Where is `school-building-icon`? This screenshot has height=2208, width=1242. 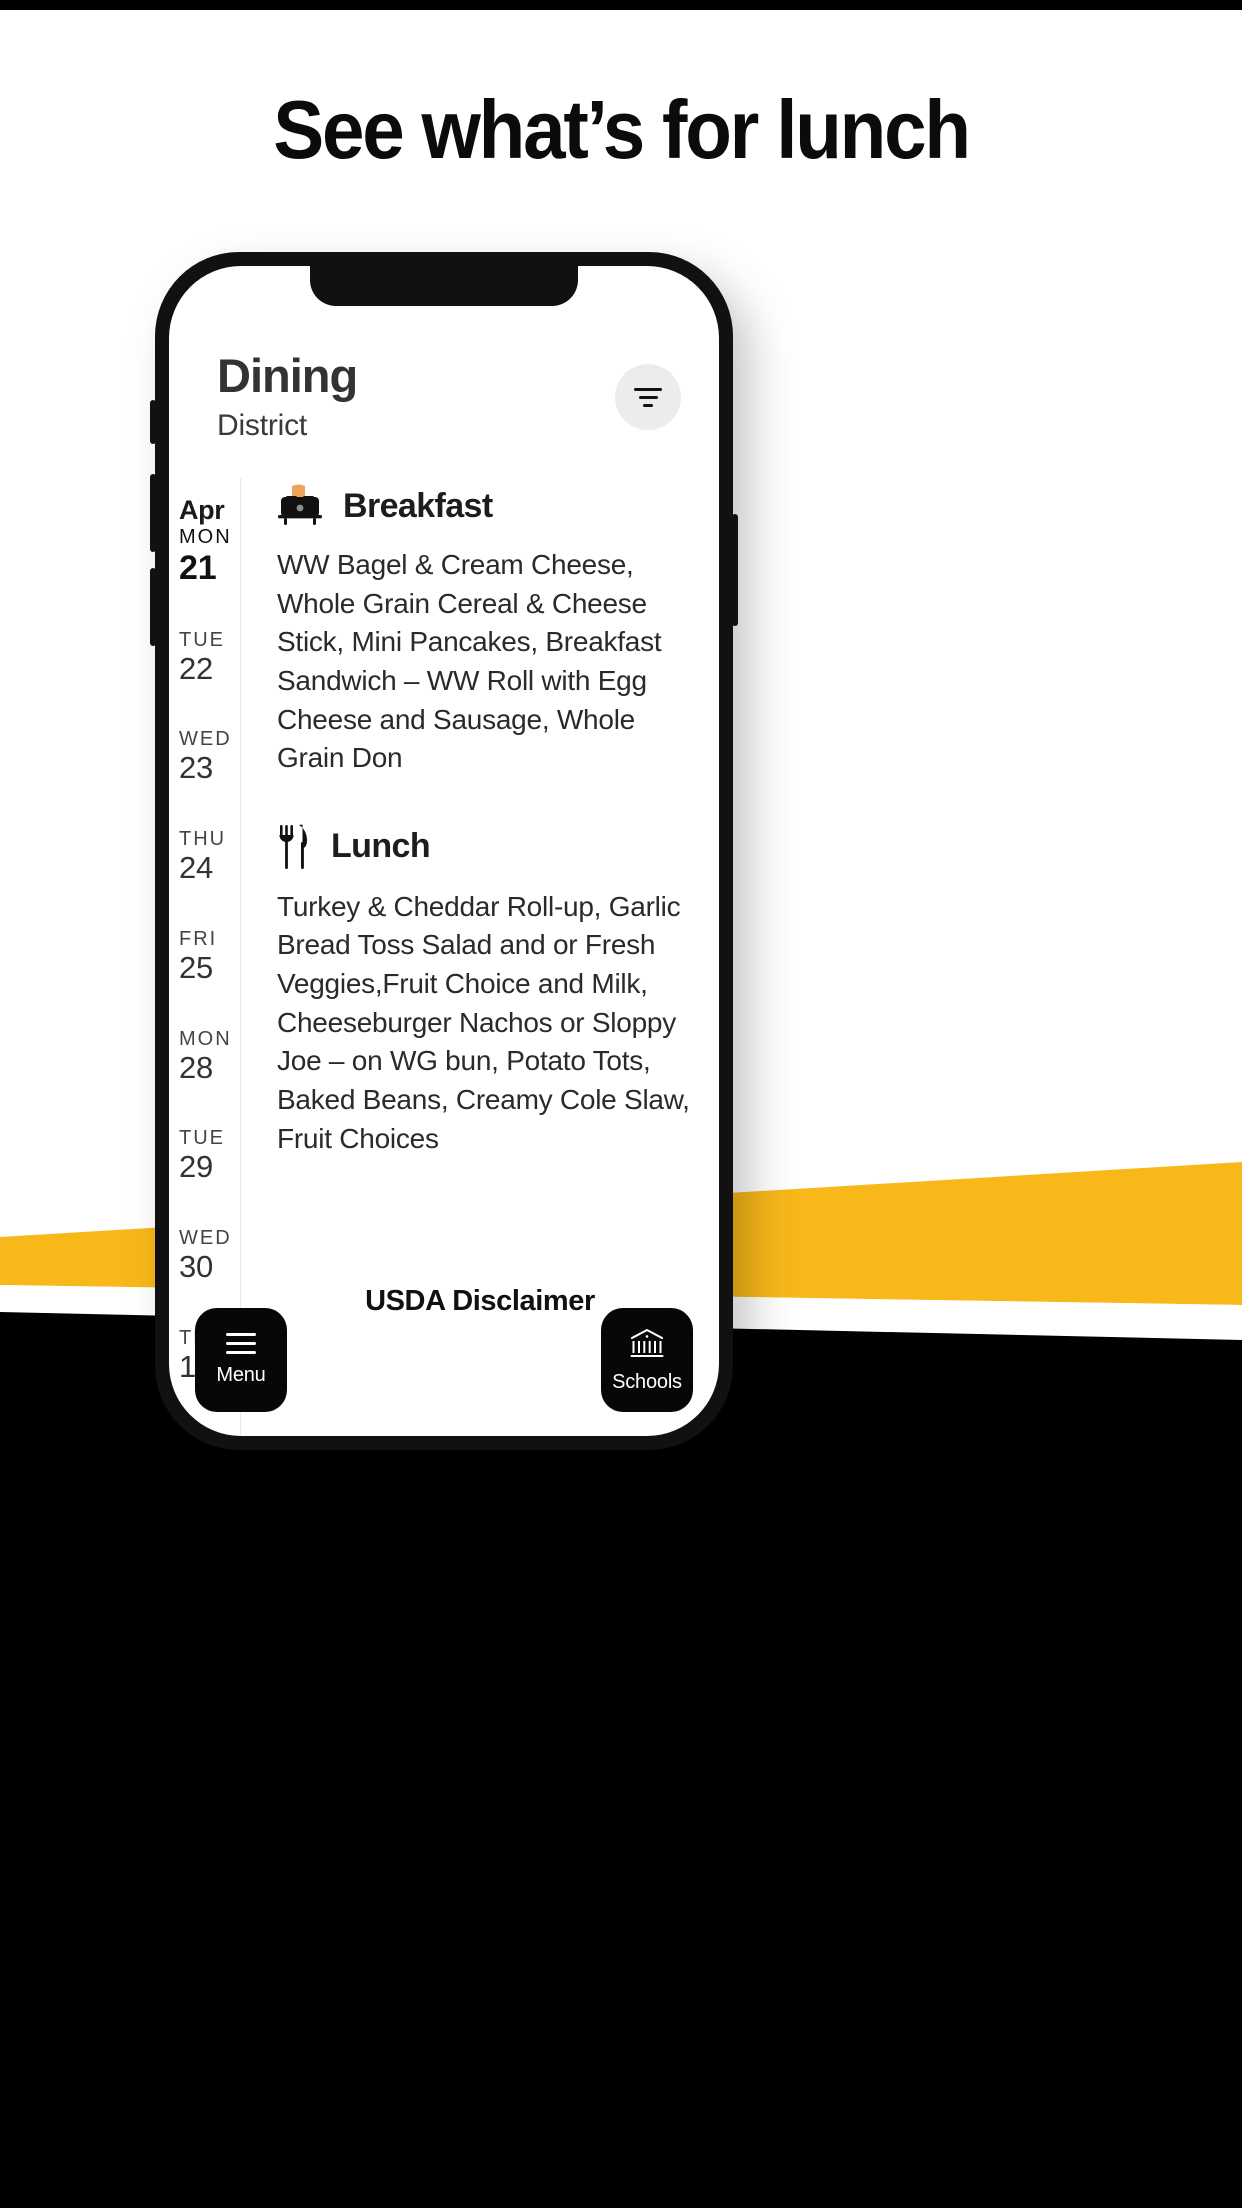
school-building-icon is located at coordinates (647, 1344).